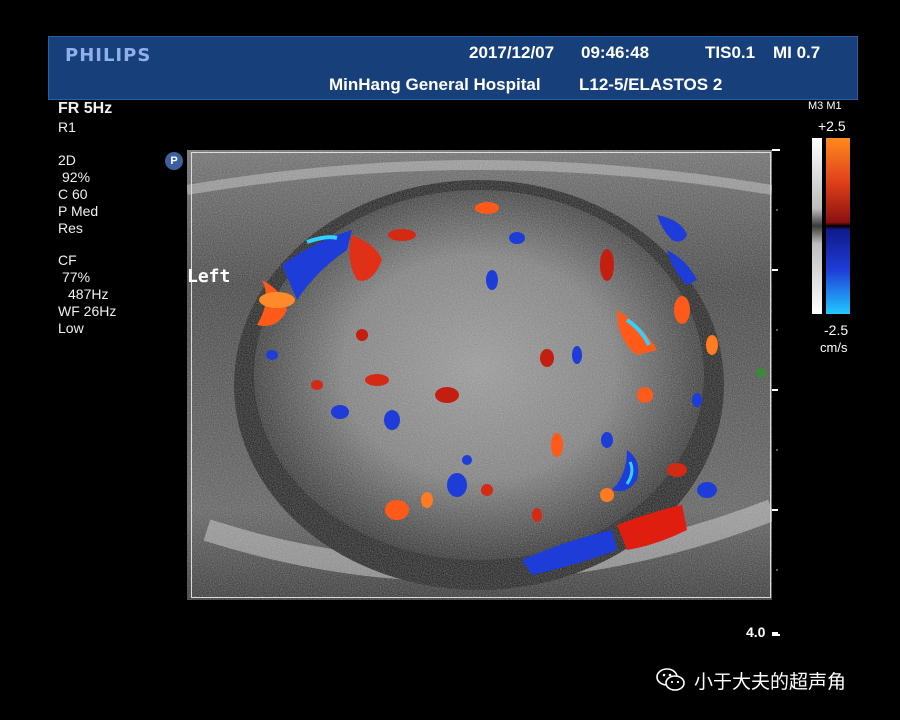 The image size is (900, 720). What do you see at coordinates (832, 126) in the screenshot?
I see `colorbar-max: +2.5` at bounding box center [832, 126].